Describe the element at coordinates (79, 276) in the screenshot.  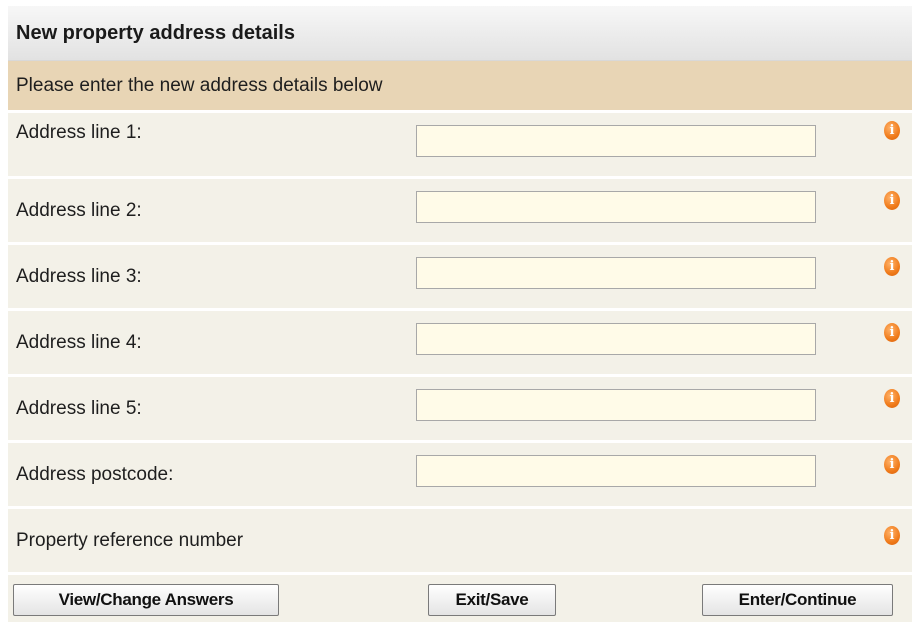
I see `address-line-3-label: Address line 3:` at that location.